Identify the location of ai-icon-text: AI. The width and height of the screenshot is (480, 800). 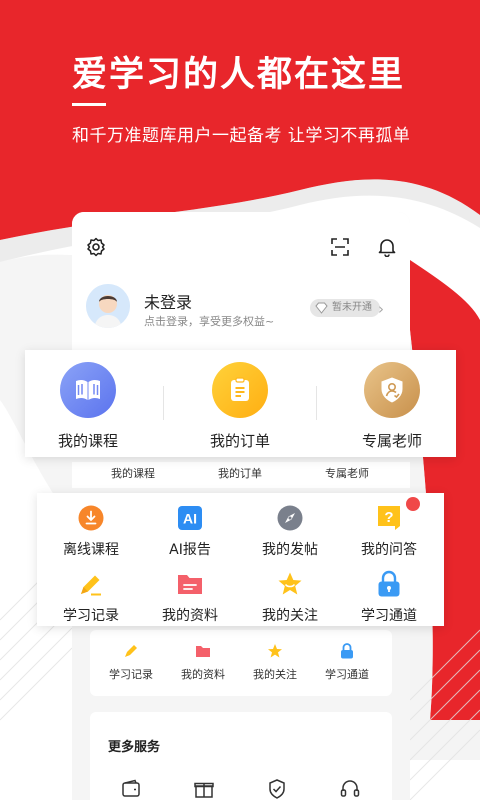
(190, 519).